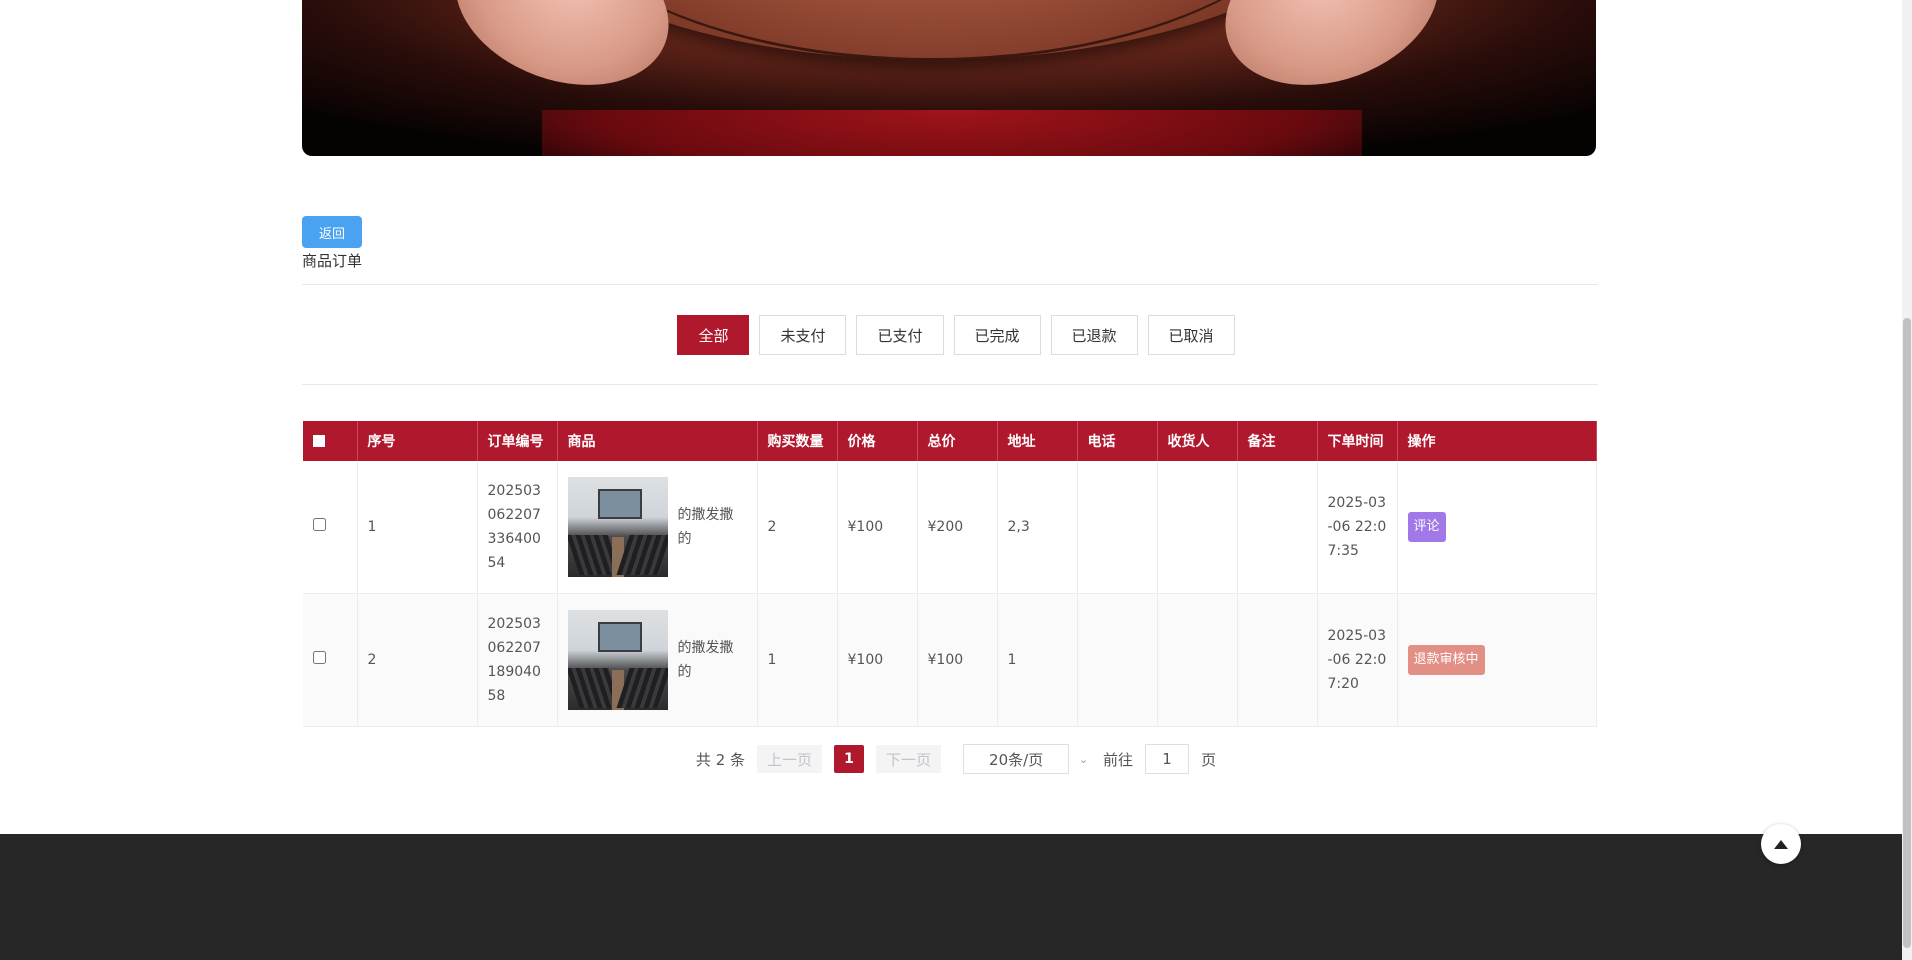 This screenshot has width=1912, height=960. What do you see at coordinates (517, 527) in the screenshot?
I see `row-order-no: 20250306220733640054` at bounding box center [517, 527].